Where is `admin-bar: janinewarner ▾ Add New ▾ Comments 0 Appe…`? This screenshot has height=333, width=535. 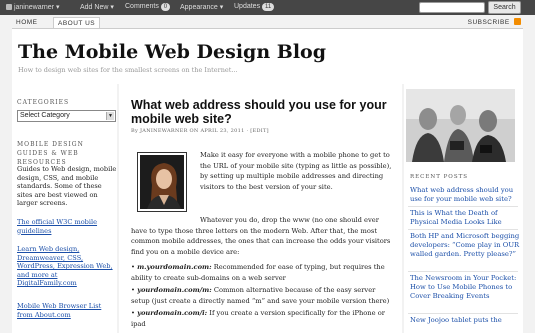
admin-bar: janinewarner ▾ Add New ▾ Comments 0 Appe… is located at coordinates (267, 7).